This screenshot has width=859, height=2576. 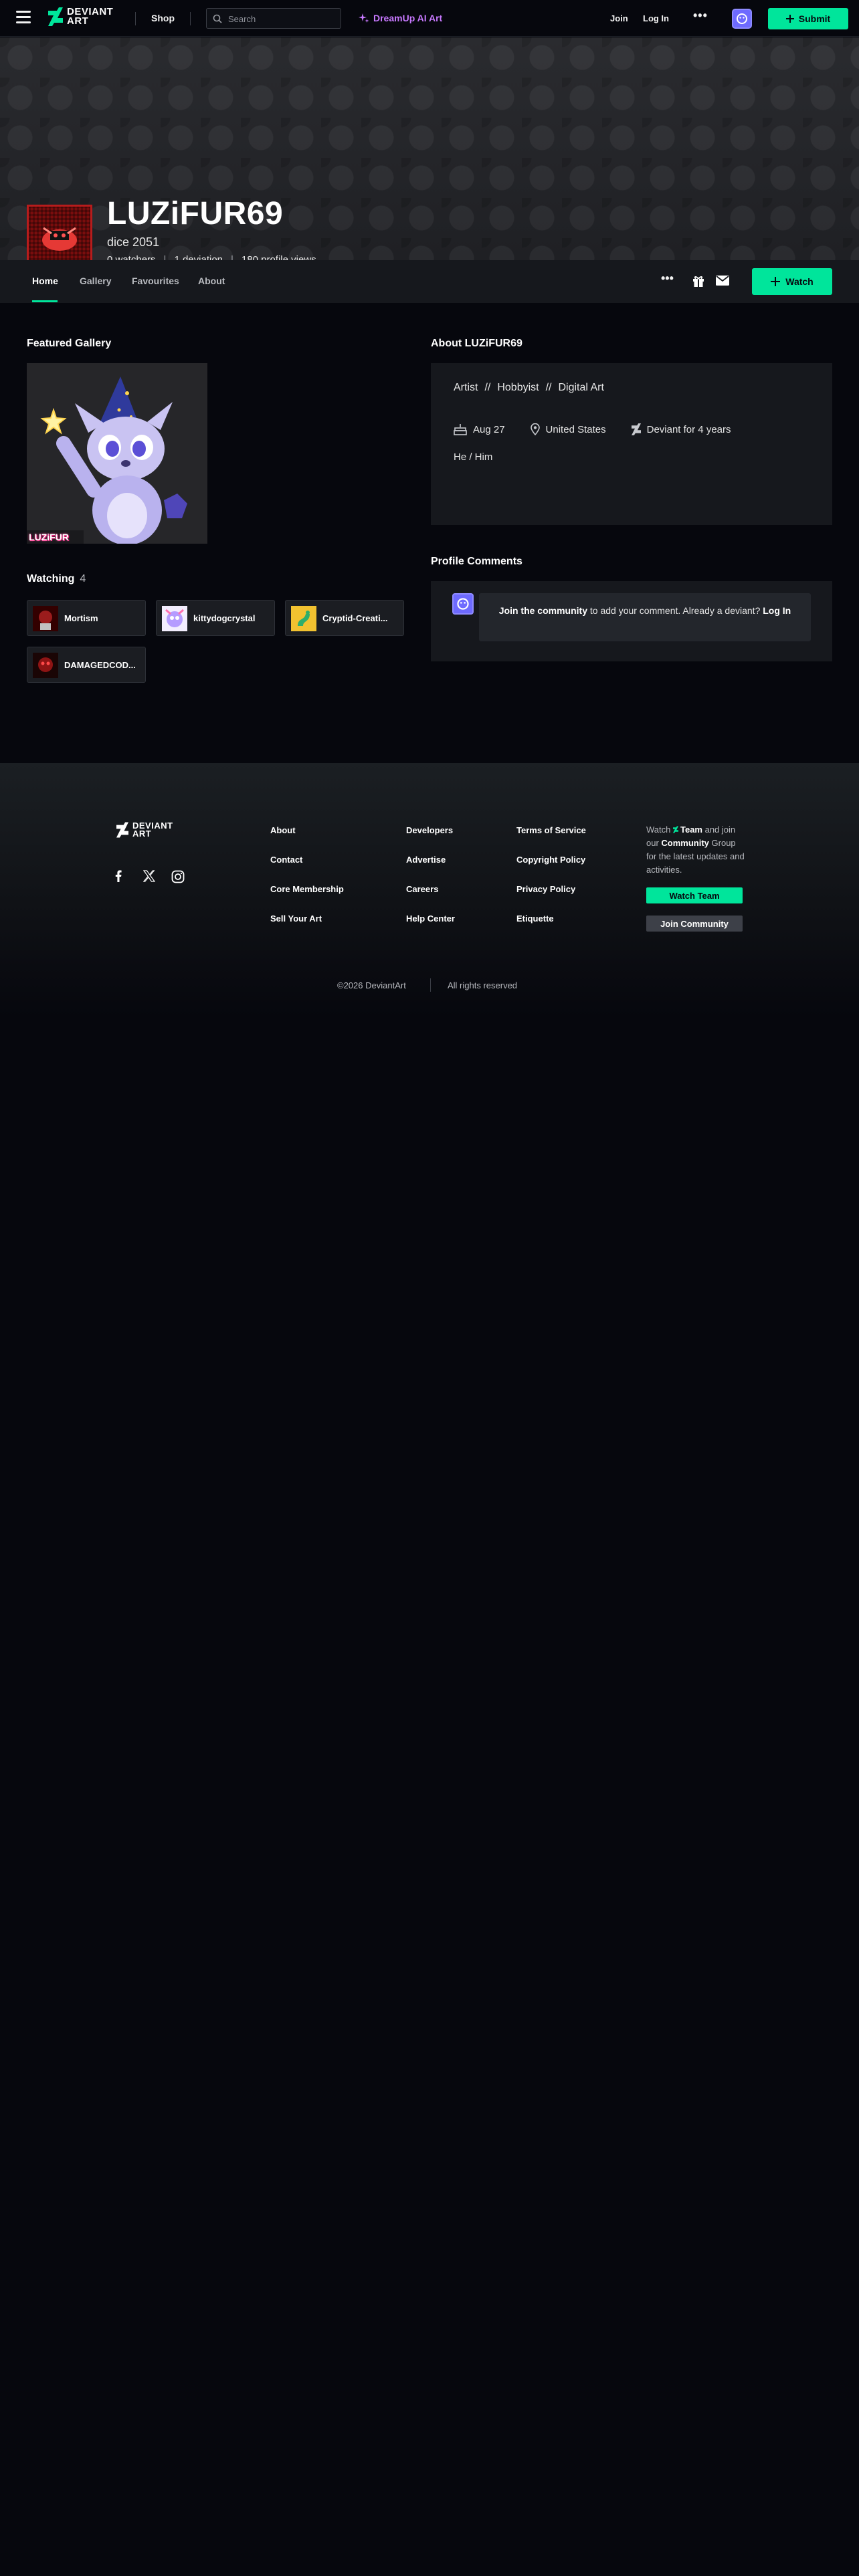 I want to click on profile-username: LUZiFUR69, so click(x=196, y=213).